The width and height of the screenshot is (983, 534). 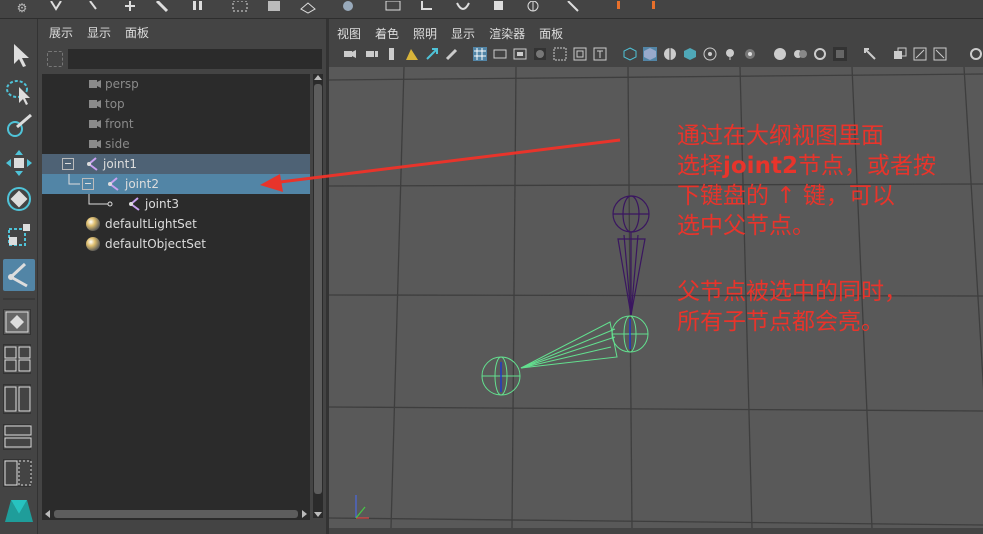 What do you see at coordinates (182, 32) in the screenshot?
I see `outliner-menubar: 展示 显示 面板` at bounding box center [182, 32].